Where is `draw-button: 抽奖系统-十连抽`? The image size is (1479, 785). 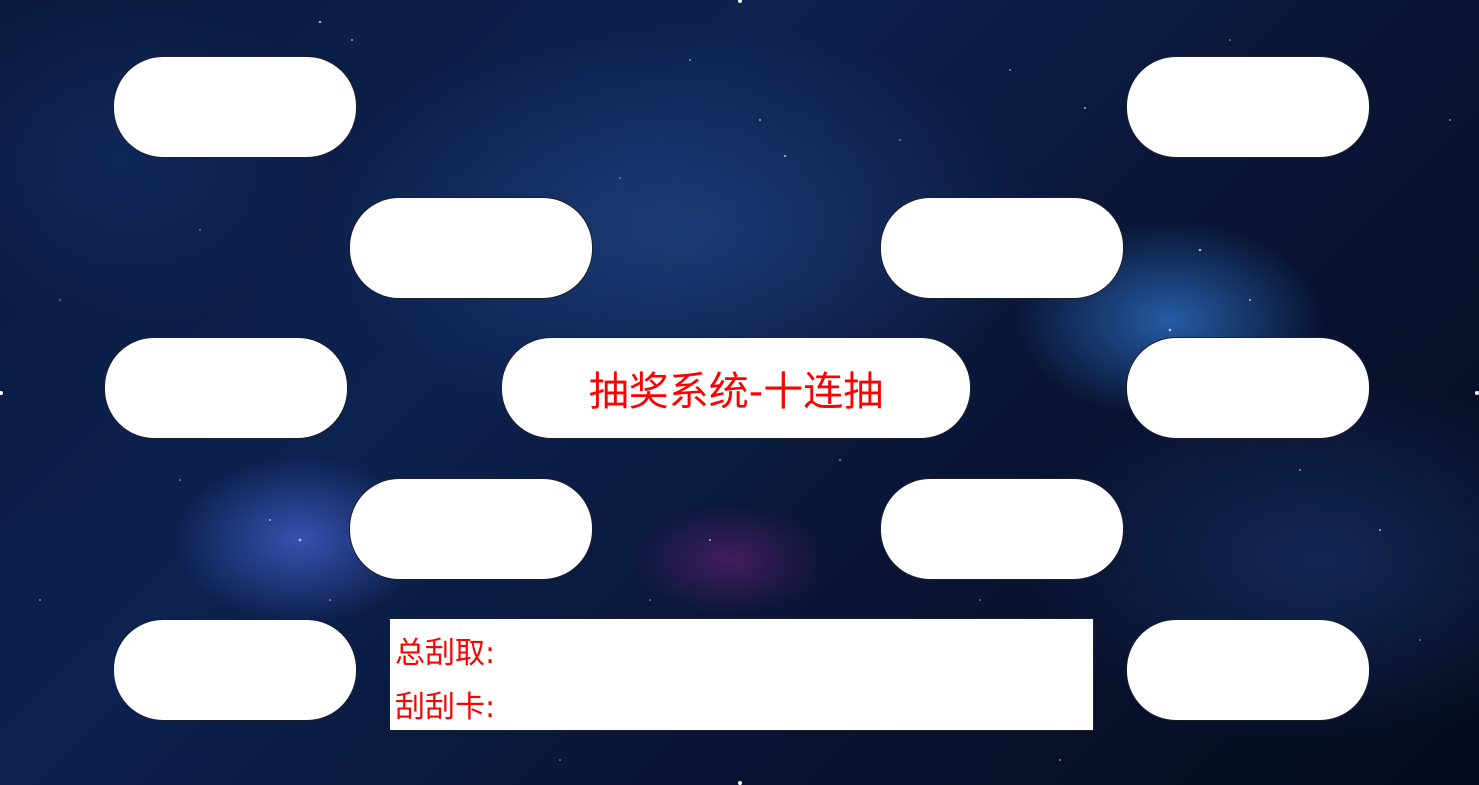 draw-button: 抽奖系统-十连抽 is located at coordinates (736, 388).